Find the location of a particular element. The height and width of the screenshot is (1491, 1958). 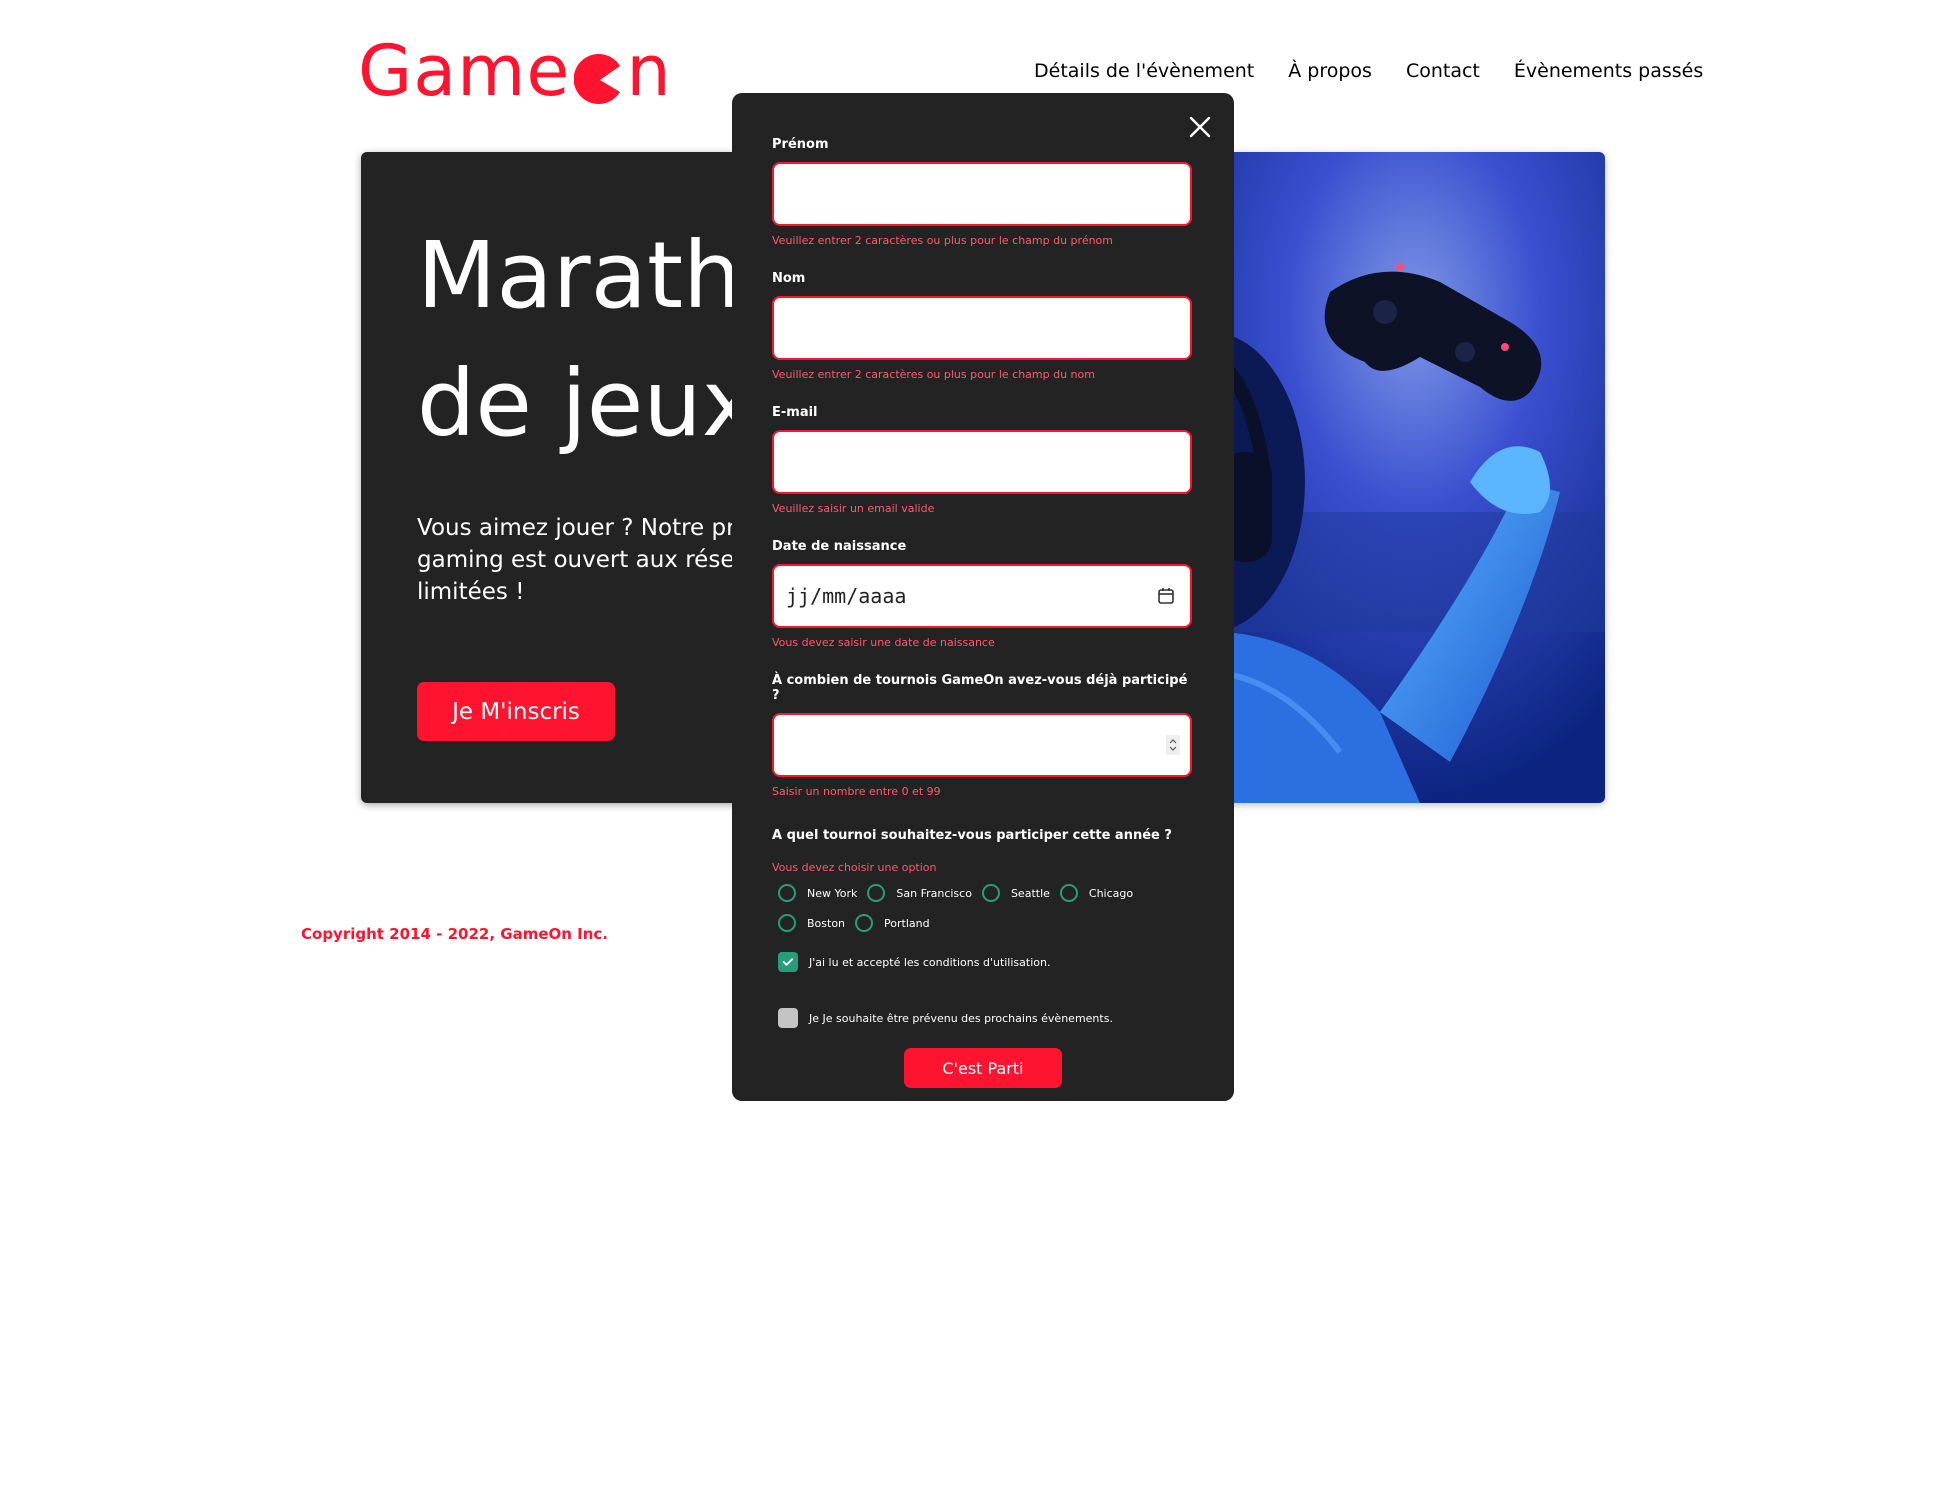

first-name-label: Prénom is located at coordinates (800, 144).